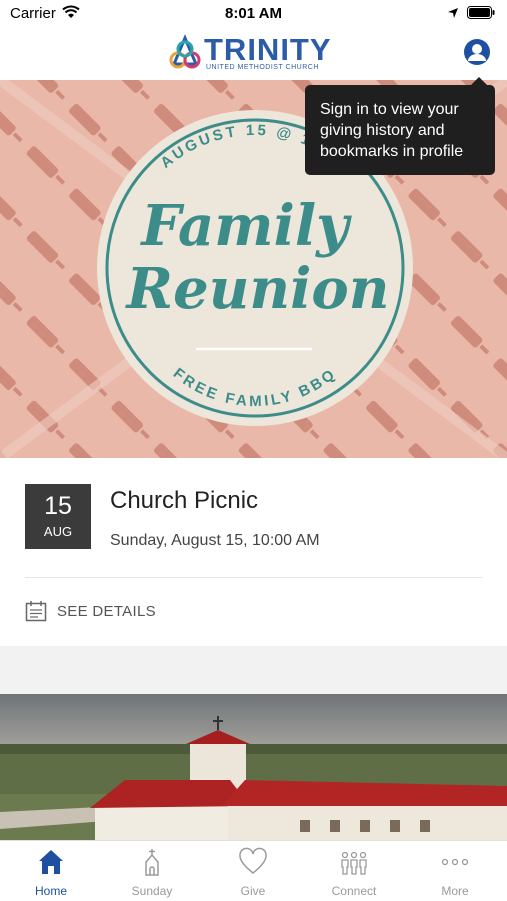 The height and width of the screenshot is (901, 507). Describe the element at coordinates (481, 15) in the screenshot. I see `battery-icon` at that location.